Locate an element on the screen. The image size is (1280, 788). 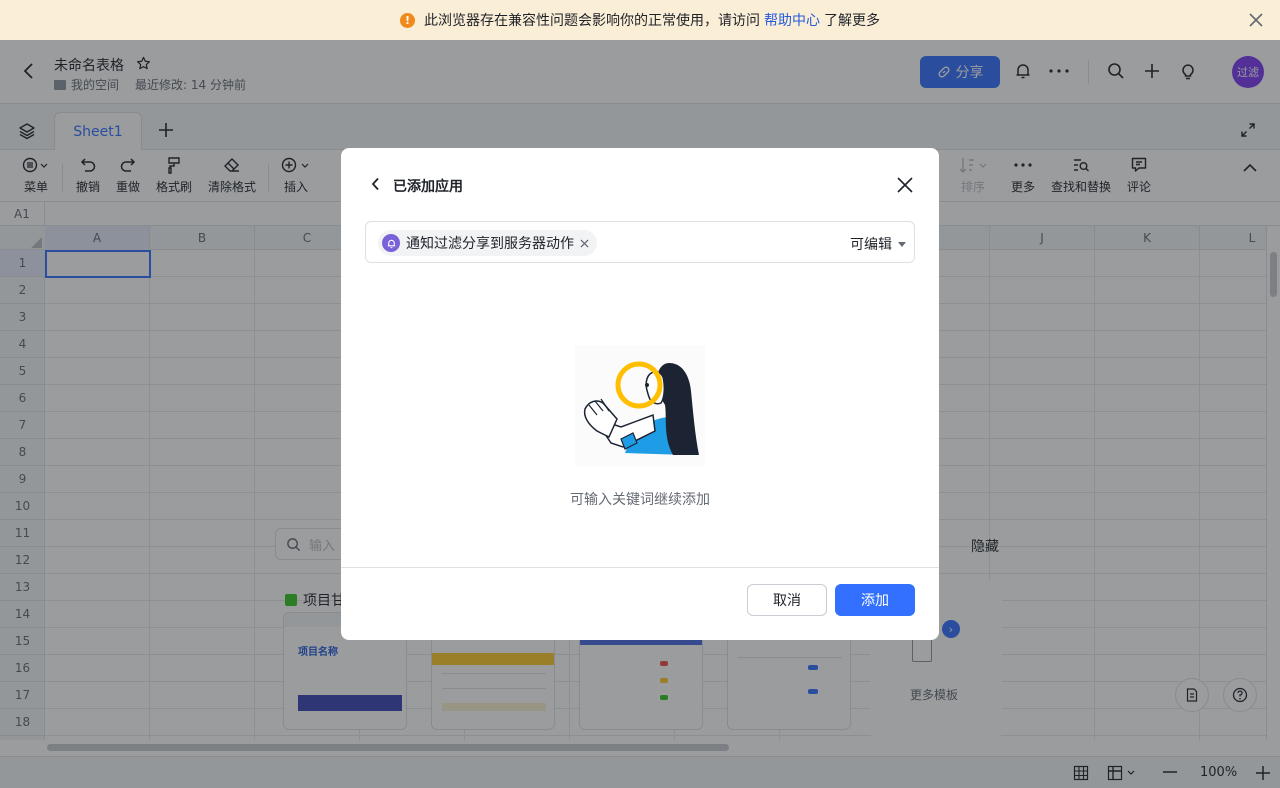
compat-banner: ! 此浏览器存在兼容性问题会影响你的正常使用，请访问 帮助中心 了解更多 is located at coordinates (640, 20).